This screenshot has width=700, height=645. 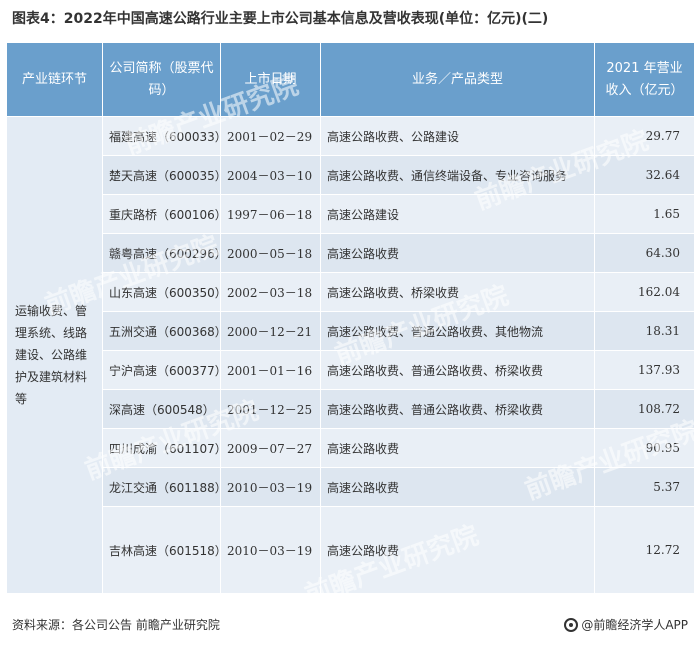 What do you see at coordinates (457, 79) in the screenshot?
I see `header-business: 业务／产品类型` at bounding box center [457, 79].